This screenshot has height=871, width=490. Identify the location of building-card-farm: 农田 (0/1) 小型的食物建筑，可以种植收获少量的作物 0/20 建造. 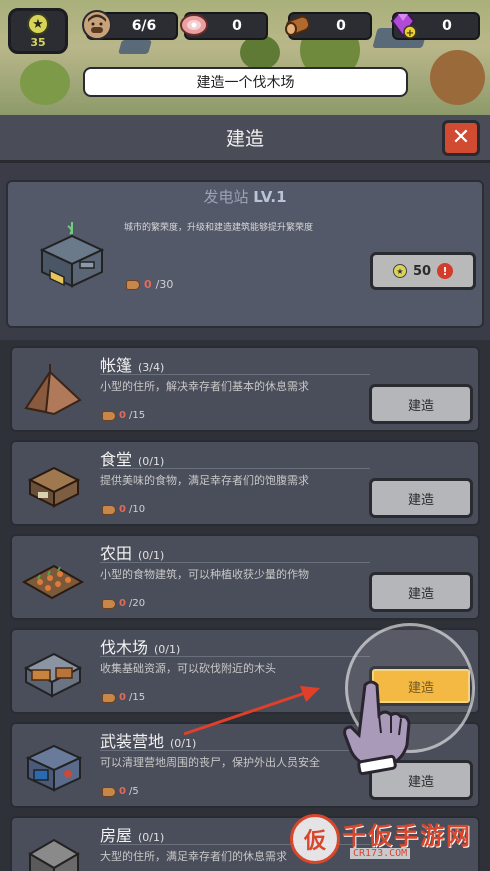
(245, 577).